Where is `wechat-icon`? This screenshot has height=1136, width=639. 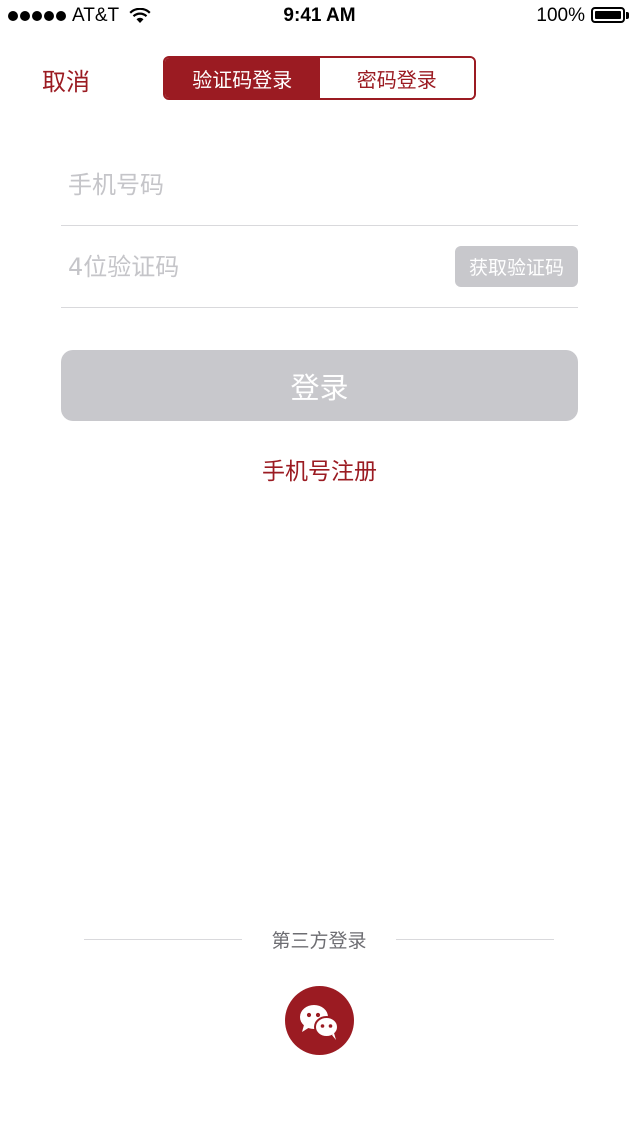 wechat-icon is located at coordinates (319, 1022).